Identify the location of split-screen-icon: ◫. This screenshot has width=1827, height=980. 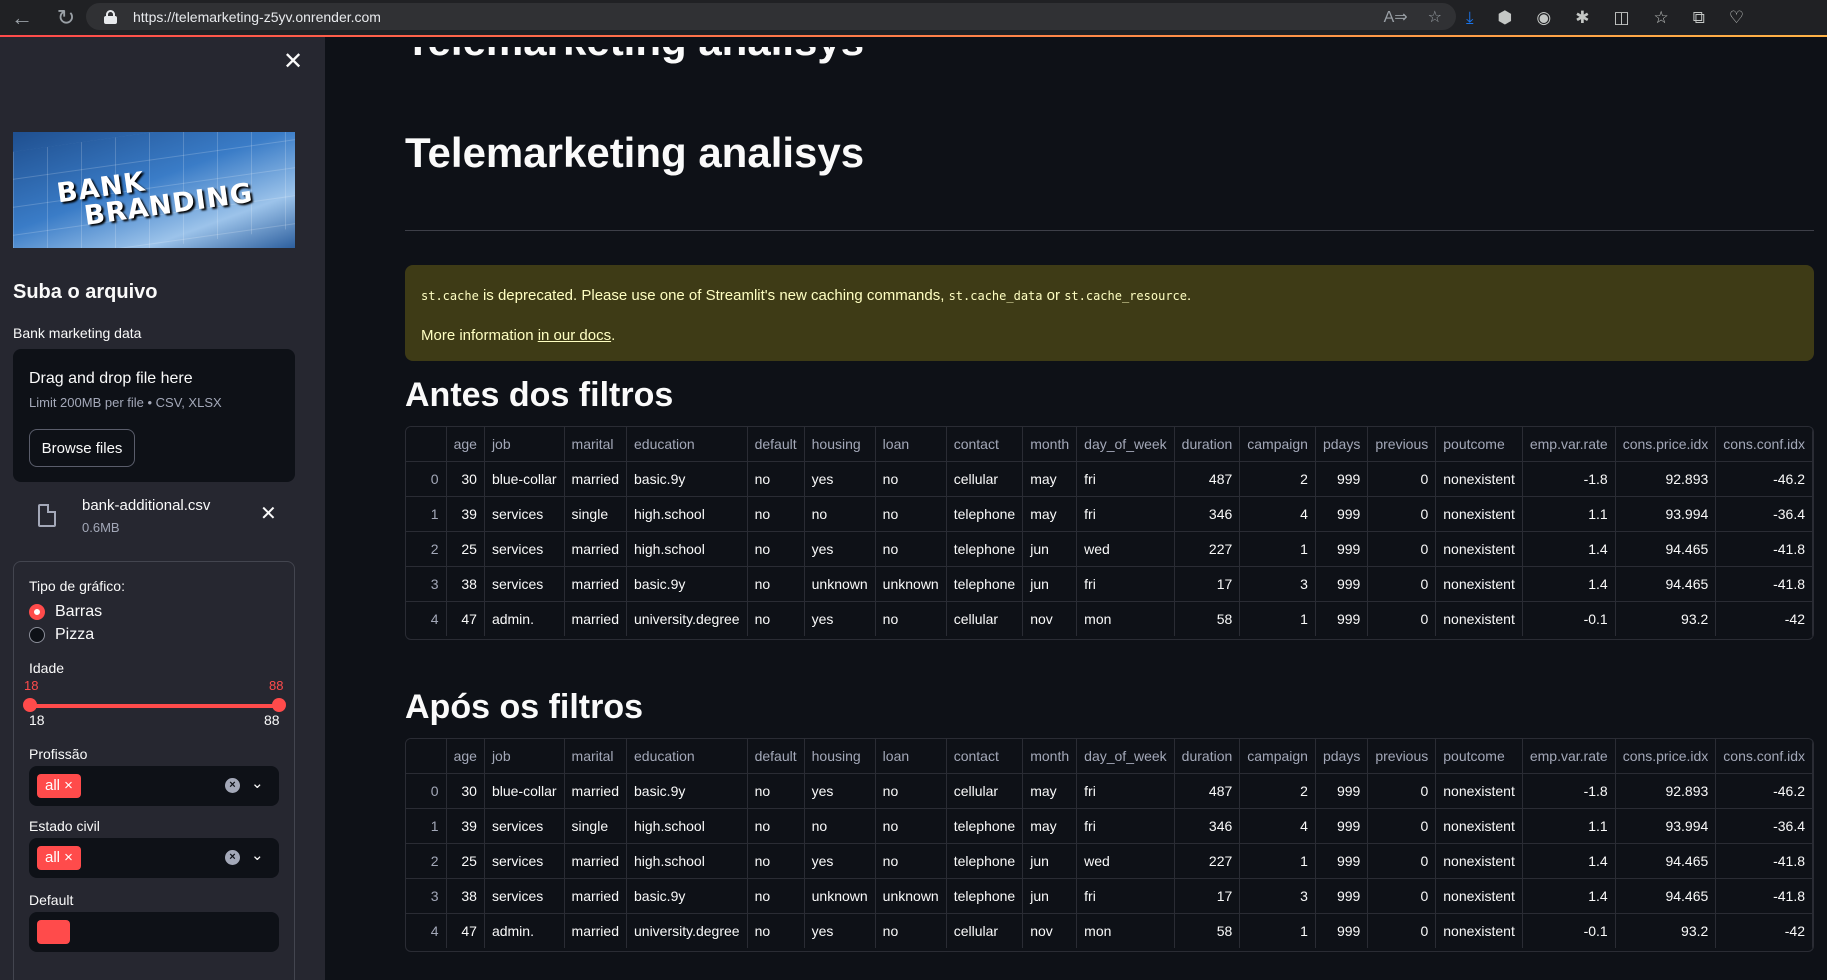
(1621, 18).